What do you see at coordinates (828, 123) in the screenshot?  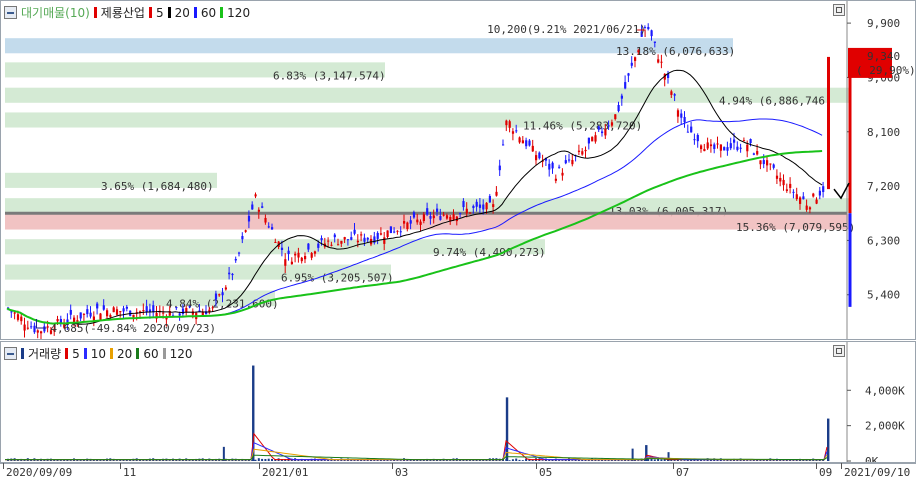 I see `candle-body-last` at bounding box center [828, 123].